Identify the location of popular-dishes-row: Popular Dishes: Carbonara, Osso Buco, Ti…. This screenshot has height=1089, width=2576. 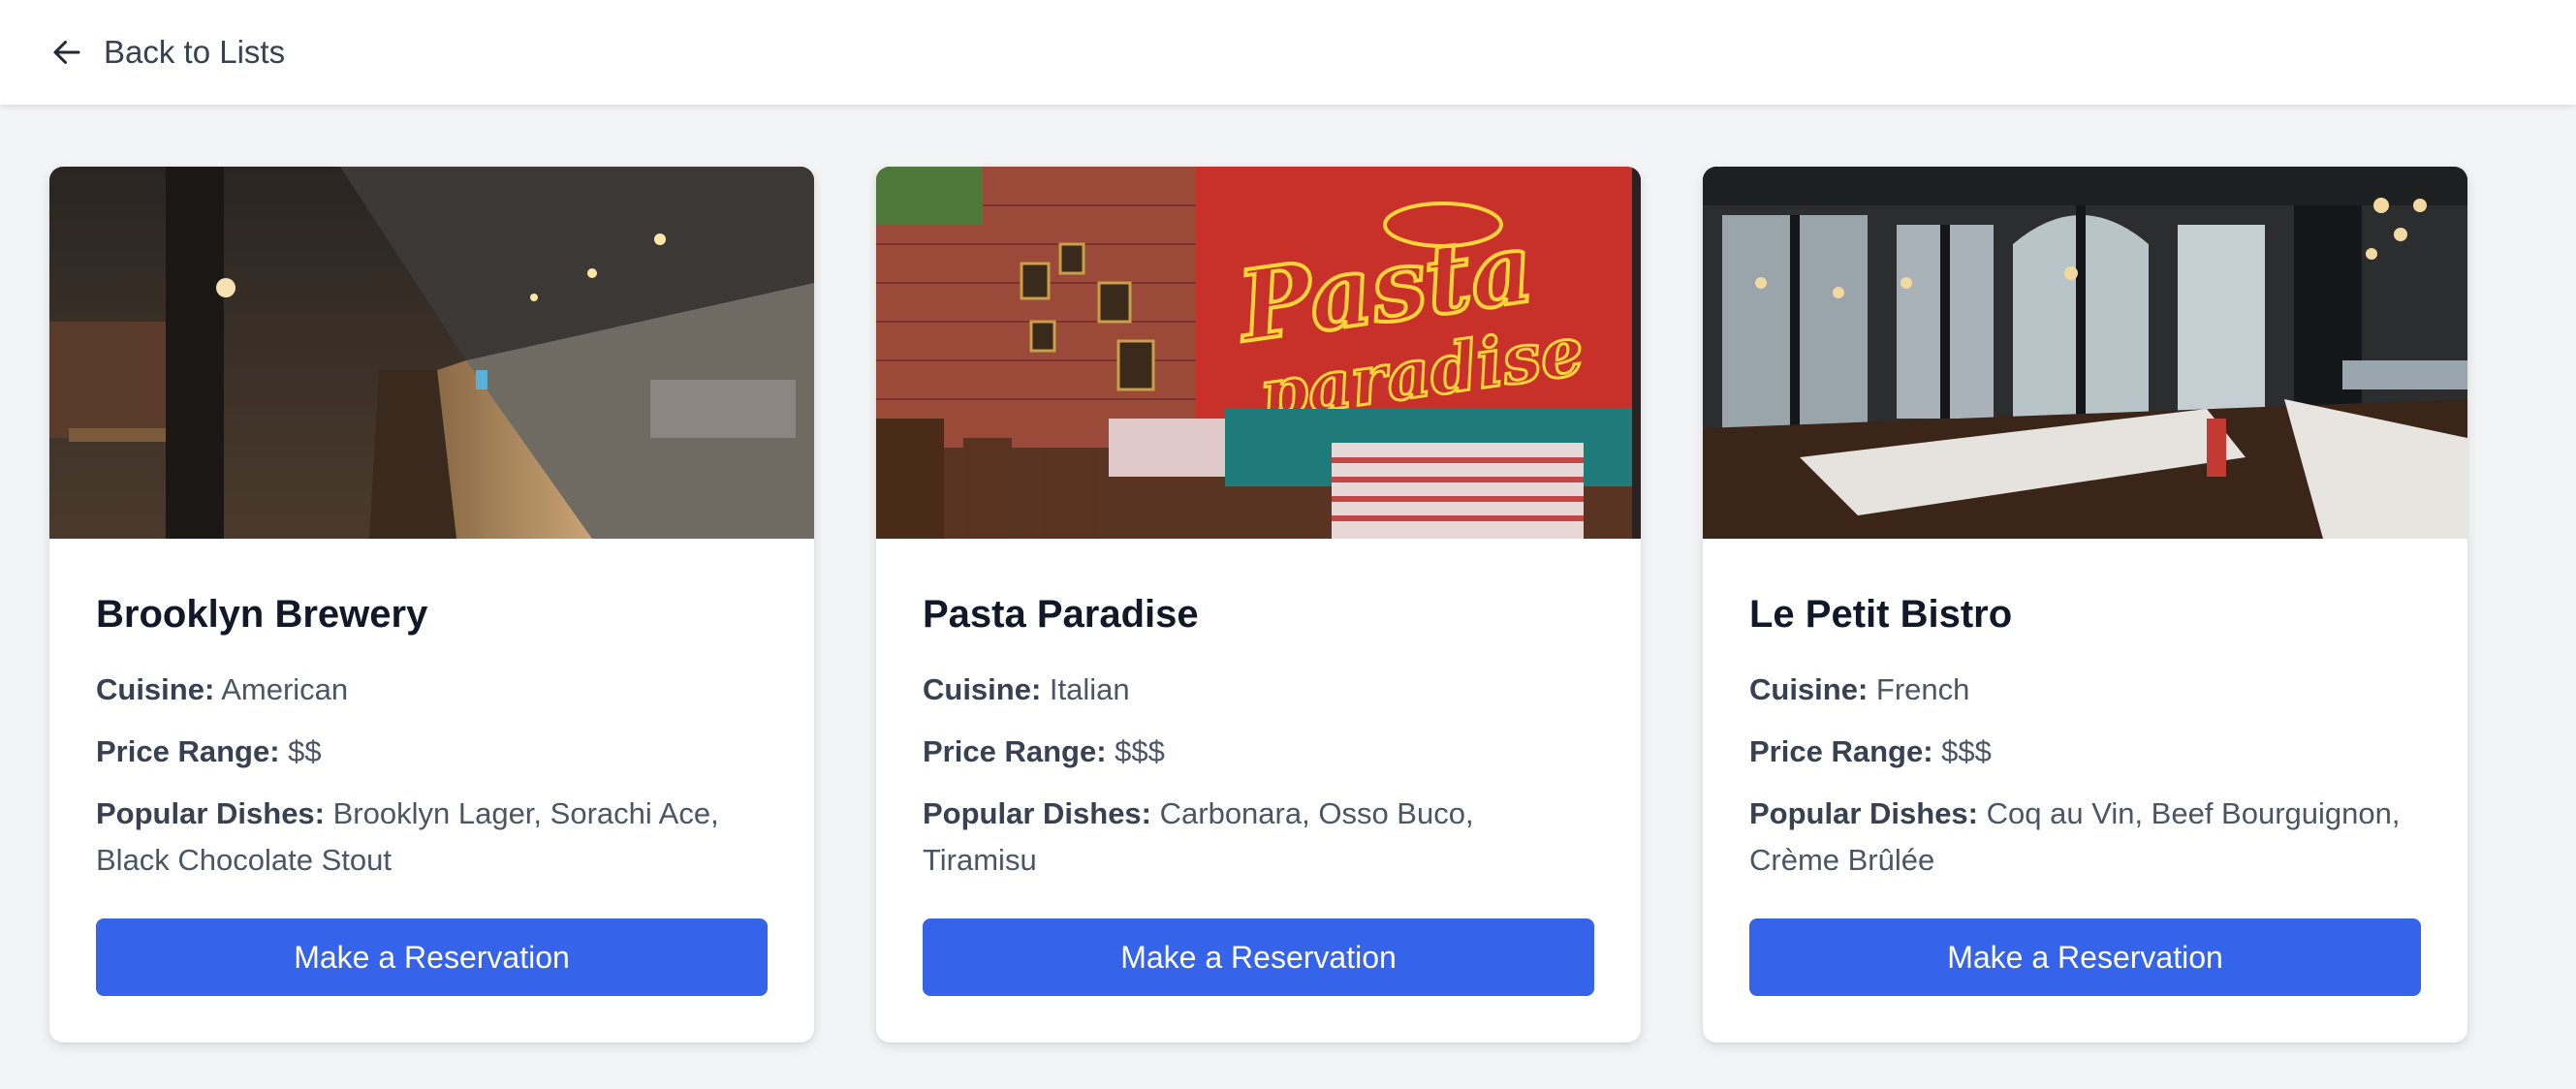
(1258, 837).